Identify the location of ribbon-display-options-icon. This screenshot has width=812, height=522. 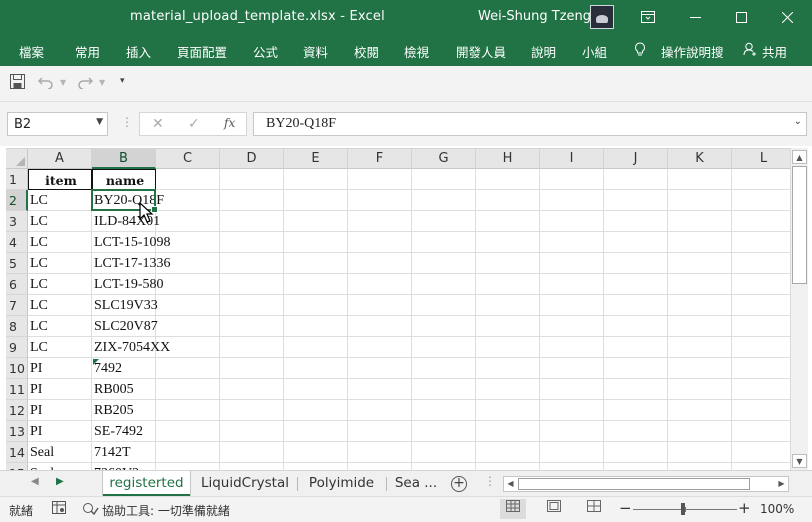
(648, 17).